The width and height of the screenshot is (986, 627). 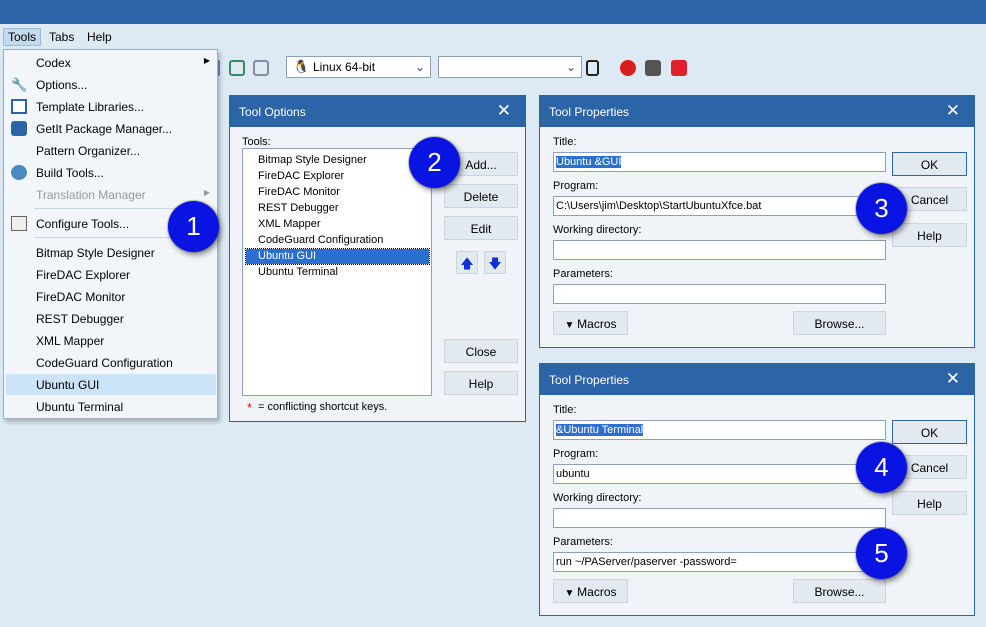 What do you see at coordinates (601, 68) in the screenshot?
I see `toolbar: 🐧 Linux 64-bit ⌄ ⌄` at bounding box center [601, 68].